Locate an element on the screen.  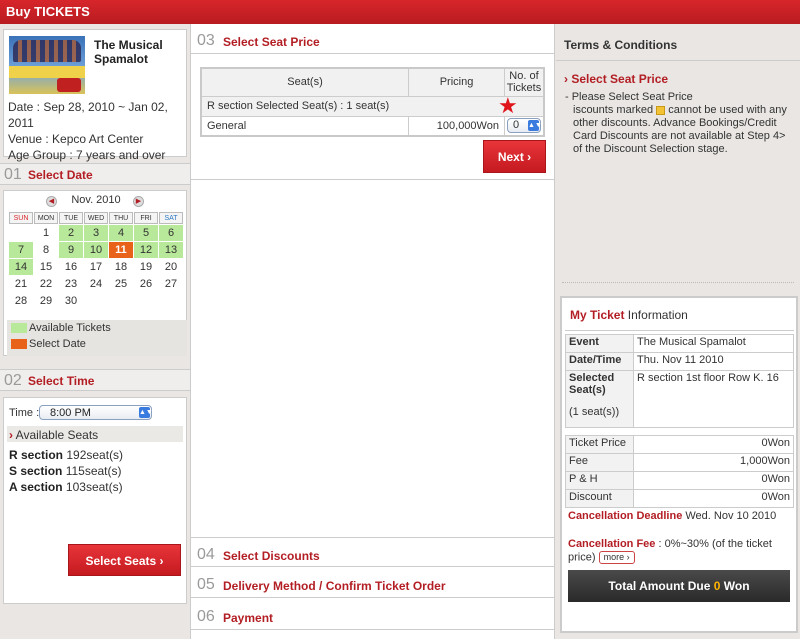
calendar-day-26: 26 is located at coordinates (146, 284).